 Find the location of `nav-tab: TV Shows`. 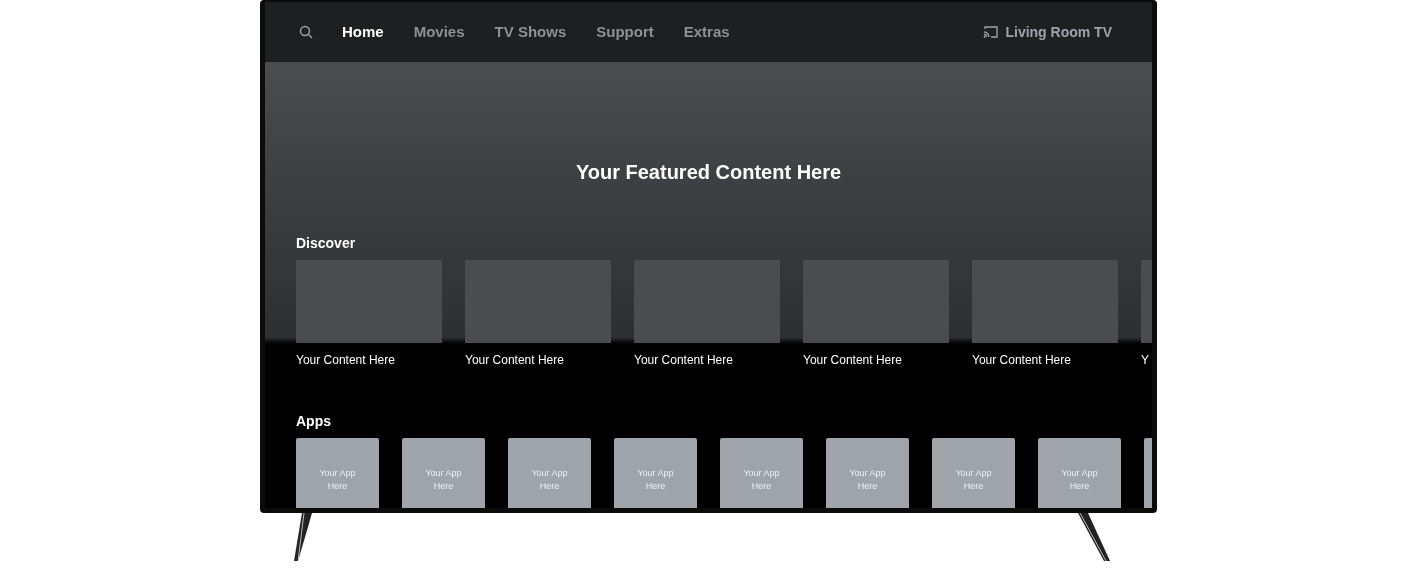

nav-tab: TV Shows is located at coordinates (530, 32).